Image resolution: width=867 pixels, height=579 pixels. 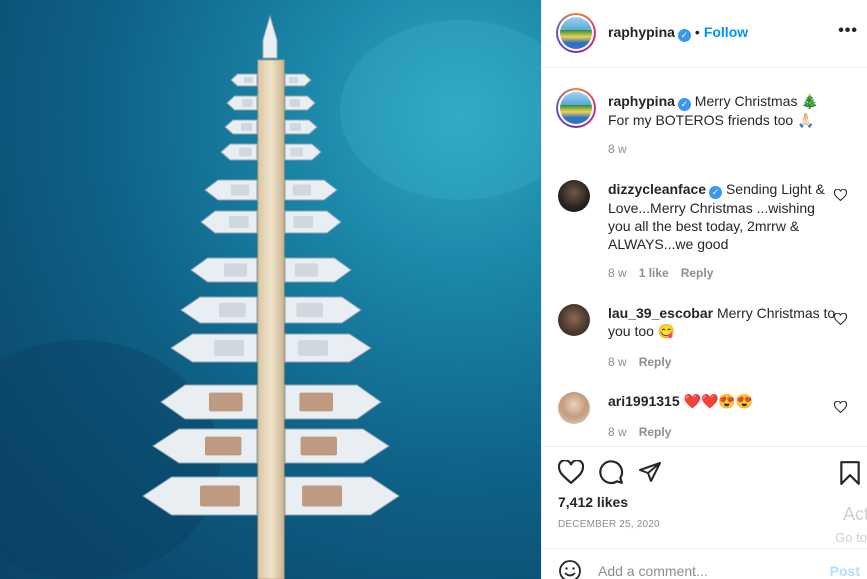 What do you see at coordinates (718, 401) in the screenshot?
I see `comment-text: ❤️❤️😍😍` at bounding box center [718, 401].